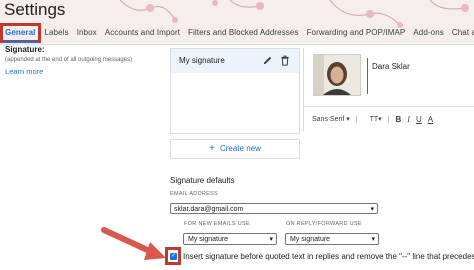 The width and height of the screenshot is (474, 270). Describe the element at coordinates (461, 33) in the screenshot. I see `tab-chat: Chat and` at that location.